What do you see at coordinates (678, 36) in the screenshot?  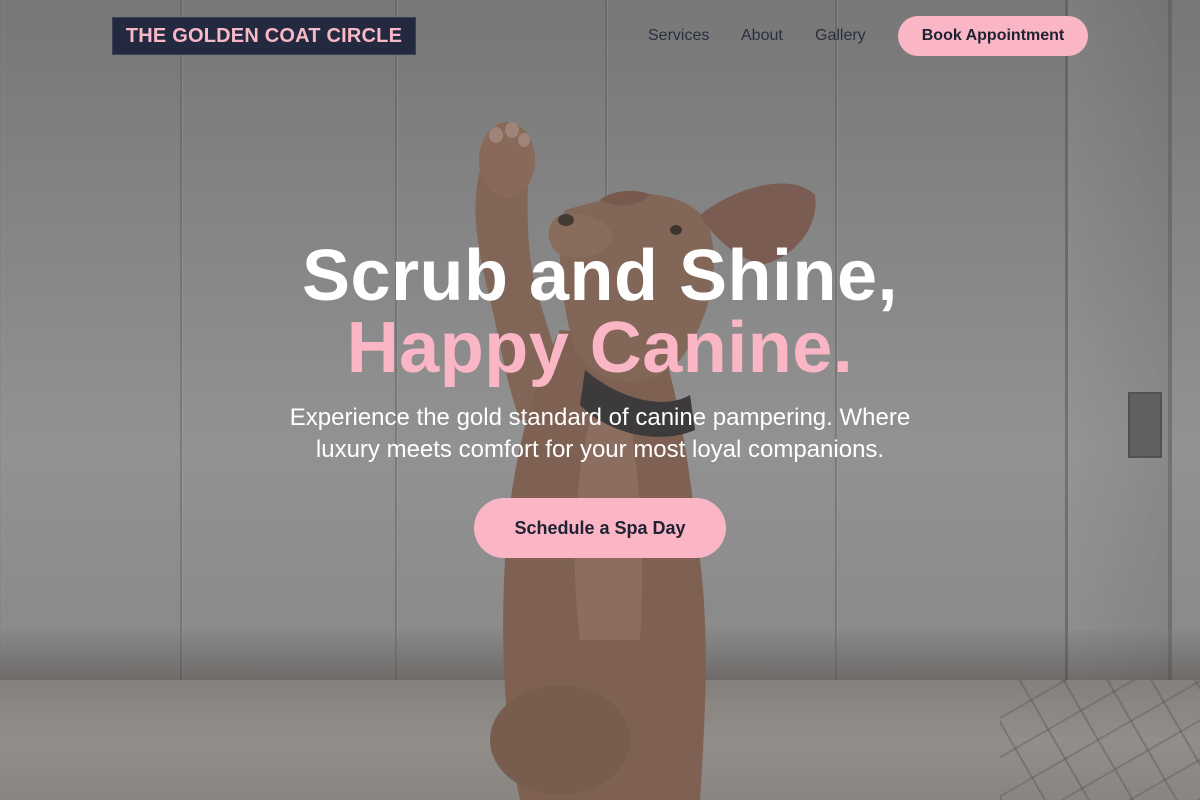 I see `nav-link-services: Services` at bounding box center [678, 36].